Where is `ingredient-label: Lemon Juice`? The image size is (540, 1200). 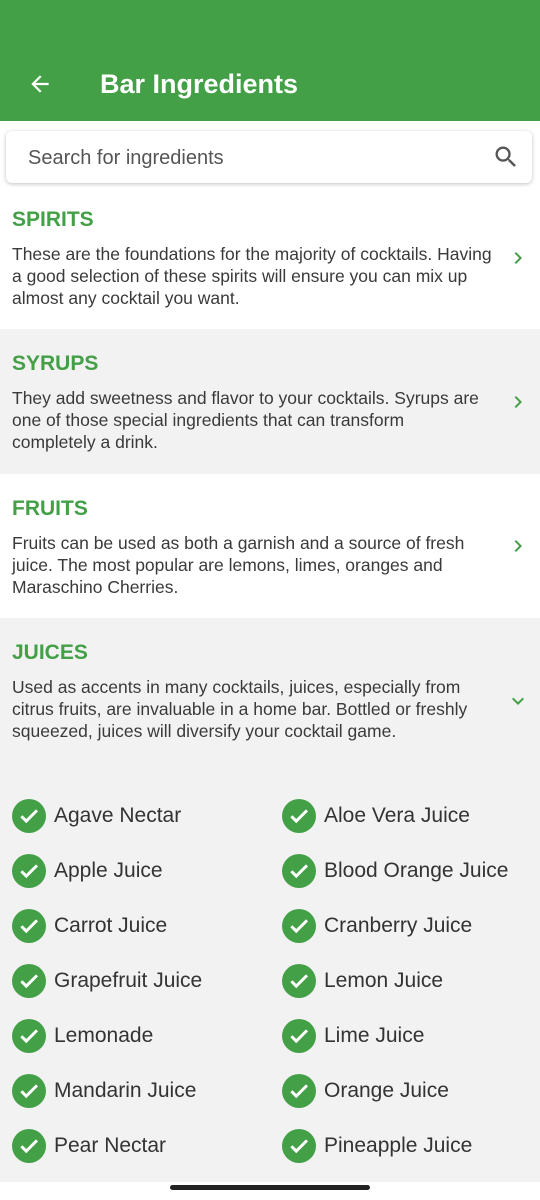
ingredient-label: Lemon Juice is located at coordinates (384, 980).